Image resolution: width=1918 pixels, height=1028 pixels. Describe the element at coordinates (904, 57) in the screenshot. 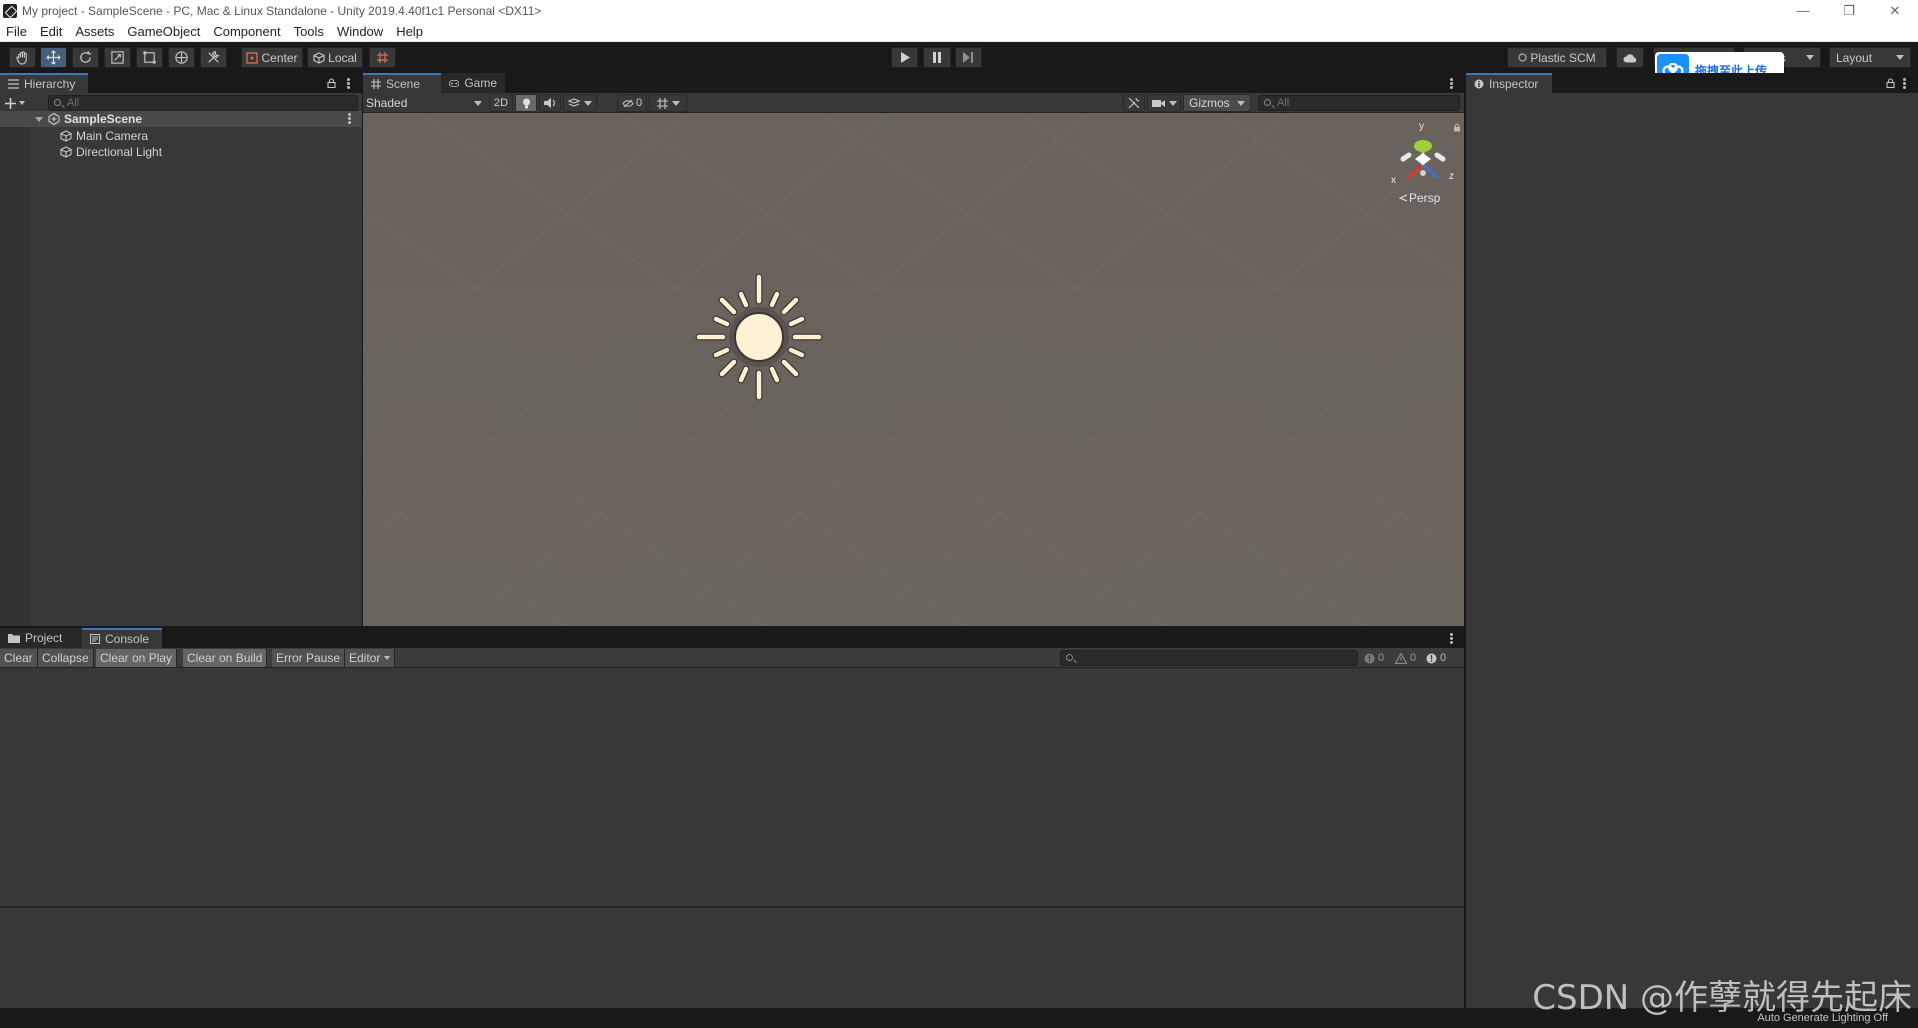

I see `play-button` at that location.